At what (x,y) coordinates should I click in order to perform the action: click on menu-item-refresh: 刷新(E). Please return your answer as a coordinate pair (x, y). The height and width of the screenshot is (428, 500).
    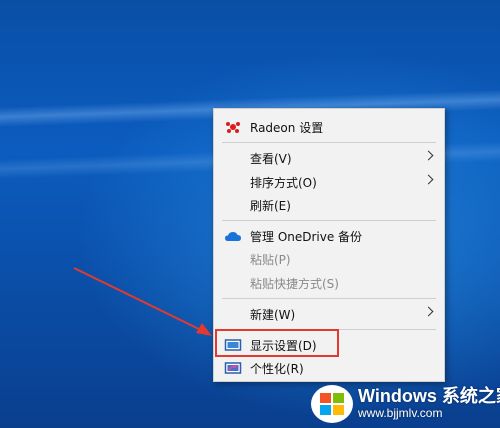
    Looking at the image, I should click on (329, 205).